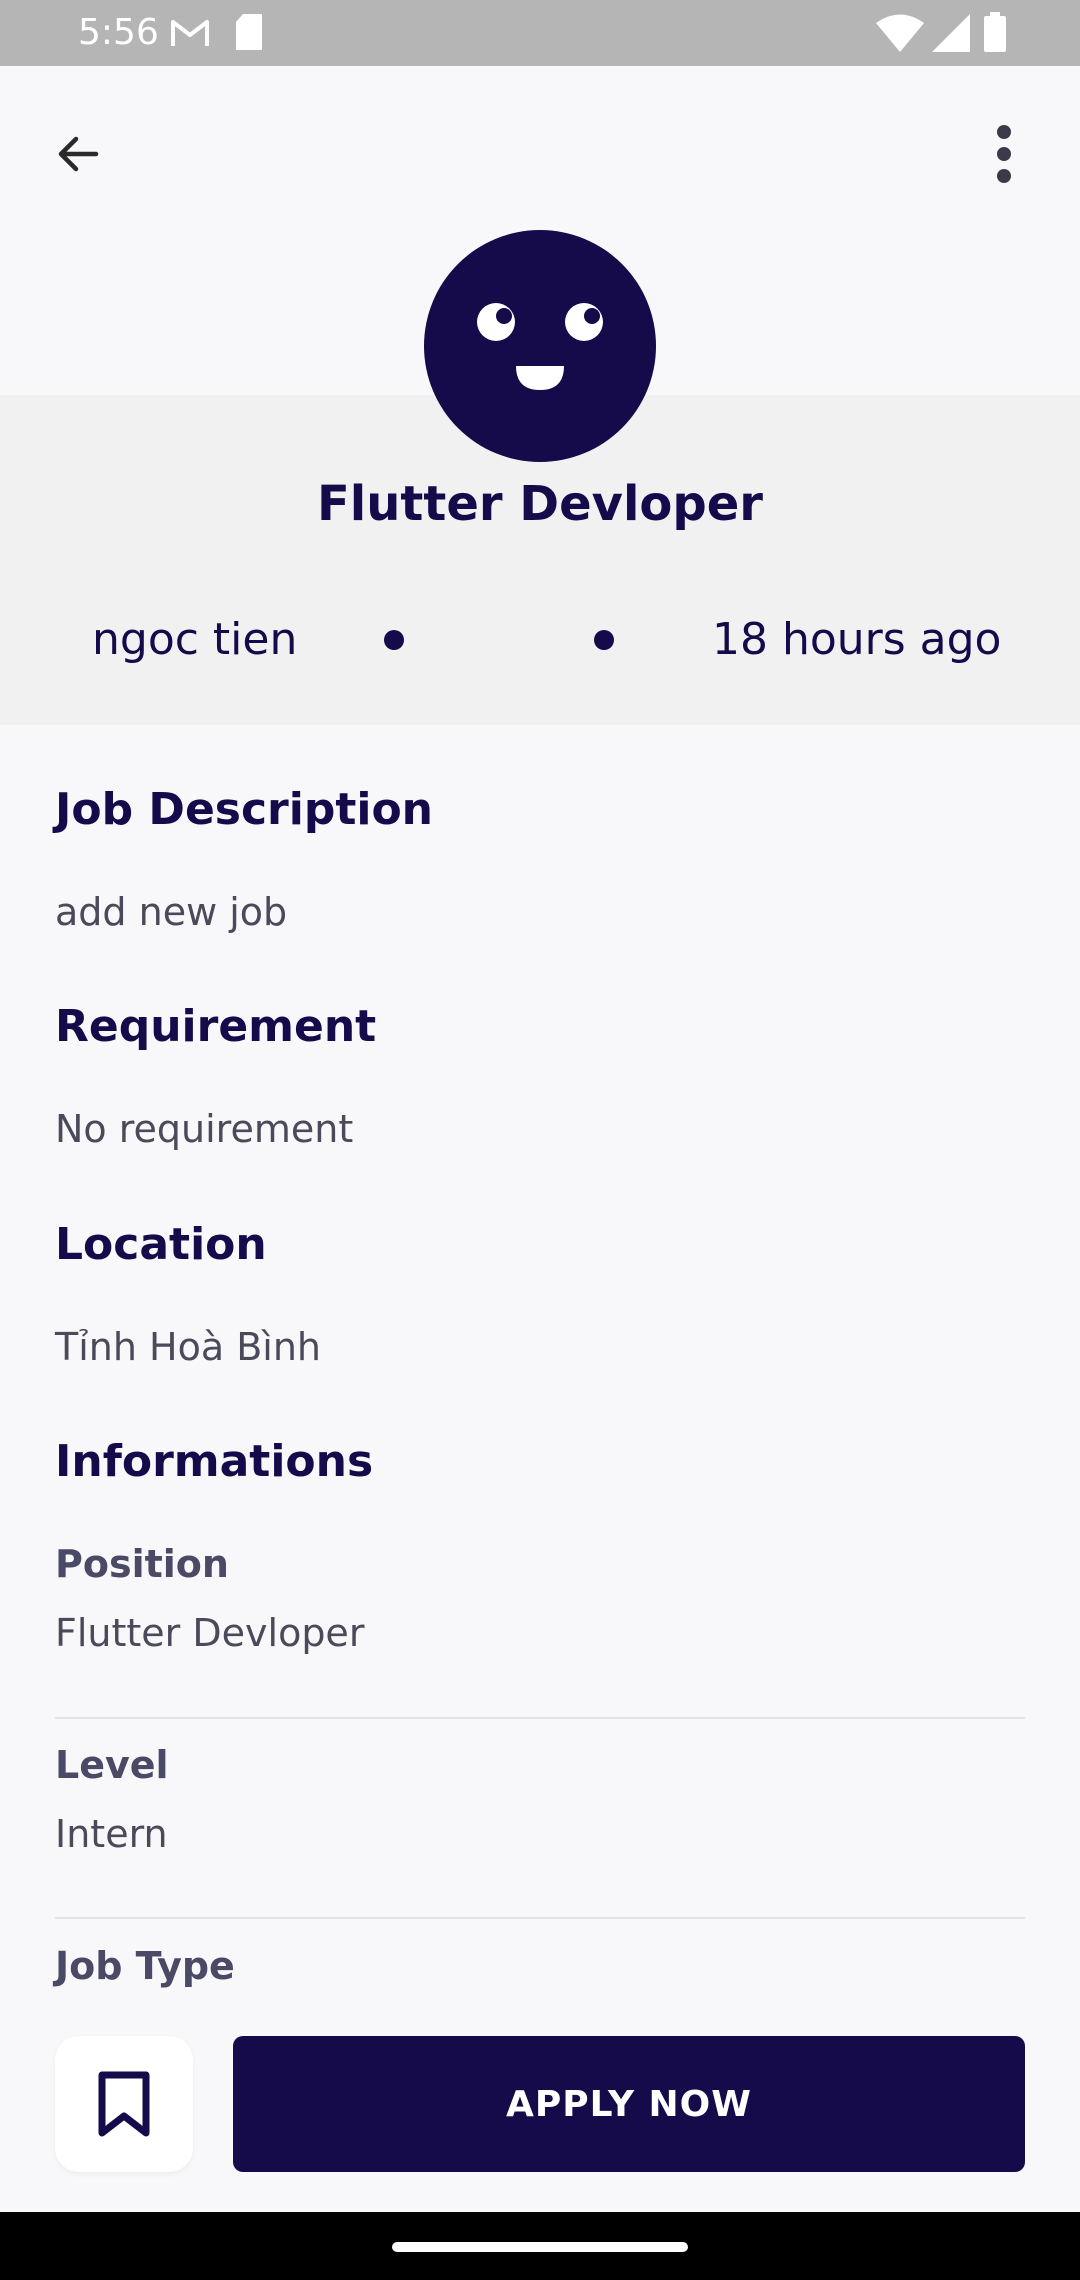 Image resolution: width=1080 pixels, height=2280 pixels. I want to click on position-value: Flutter Devloper, so click(210, 1633).